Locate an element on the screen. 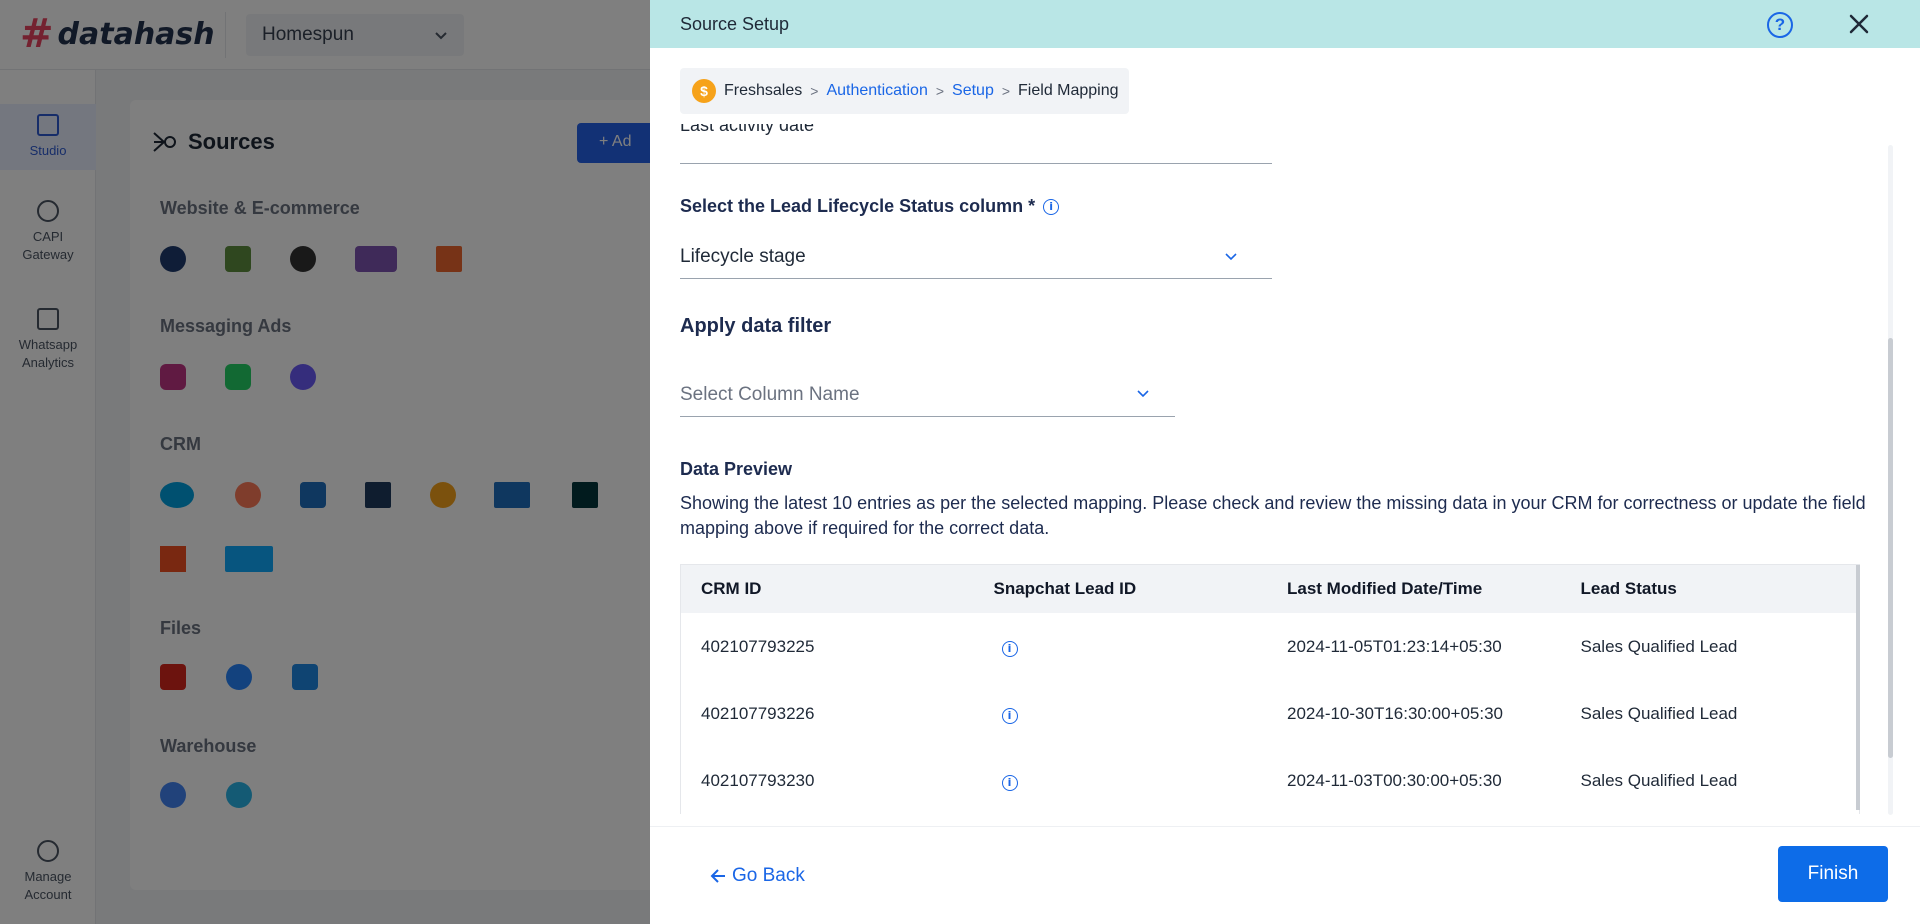  breadcrumb-current: Field Mapping is located at coordinates (1068, 90).